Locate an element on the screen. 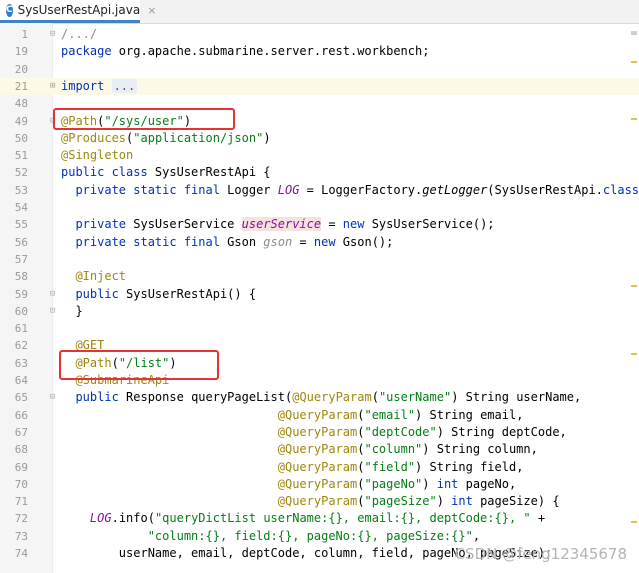  code-line: 54 is located at coordinates (319, 207).